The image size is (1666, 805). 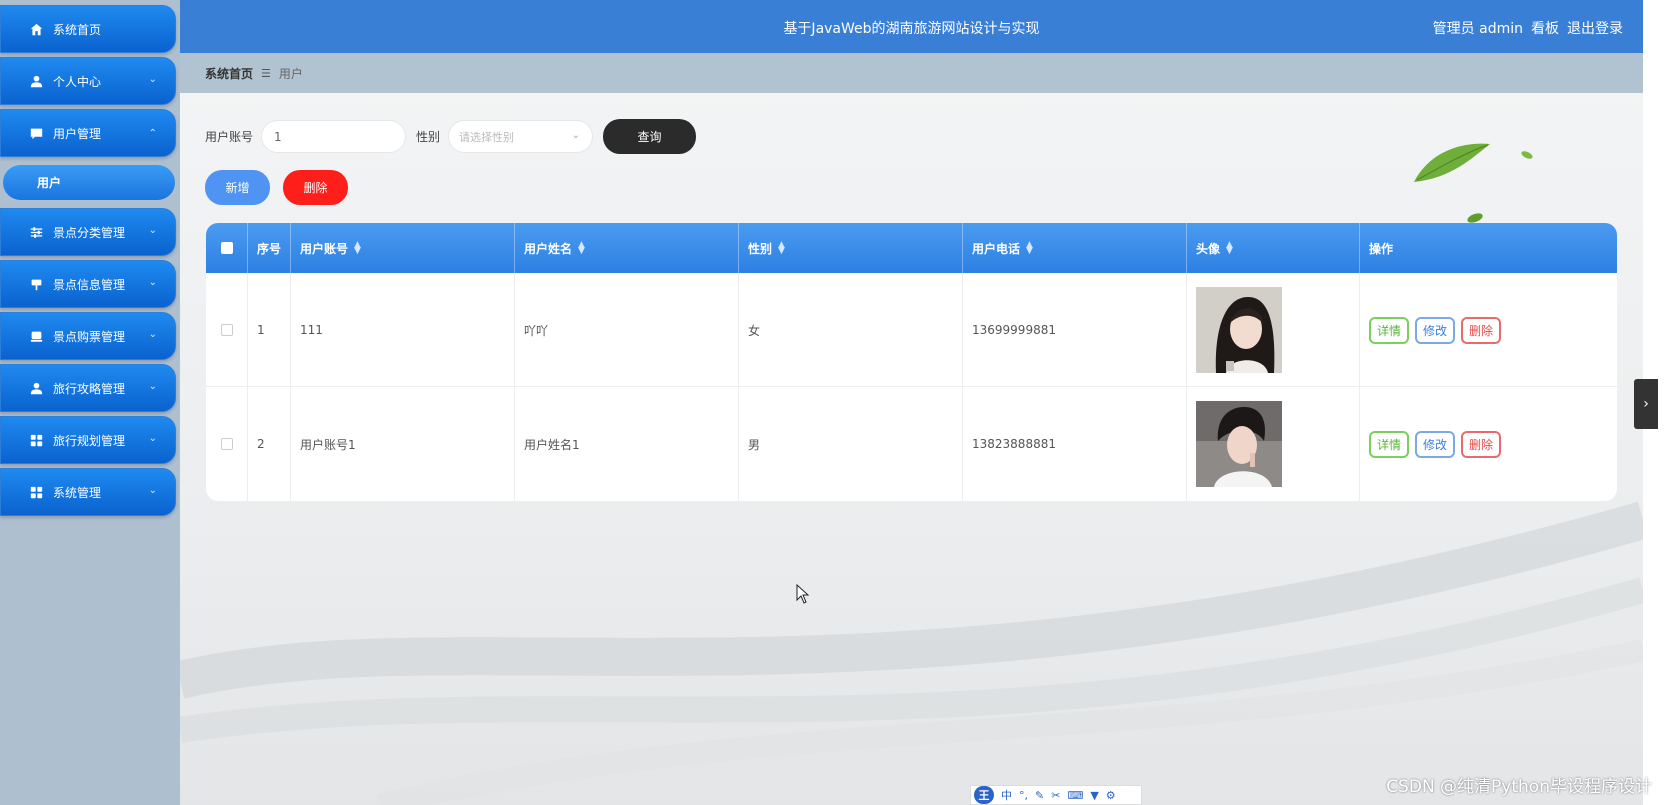 What do you see at coordinates (36, 133) in the screenshot?
I see `chat-icon` at bounding box center [36, 133].